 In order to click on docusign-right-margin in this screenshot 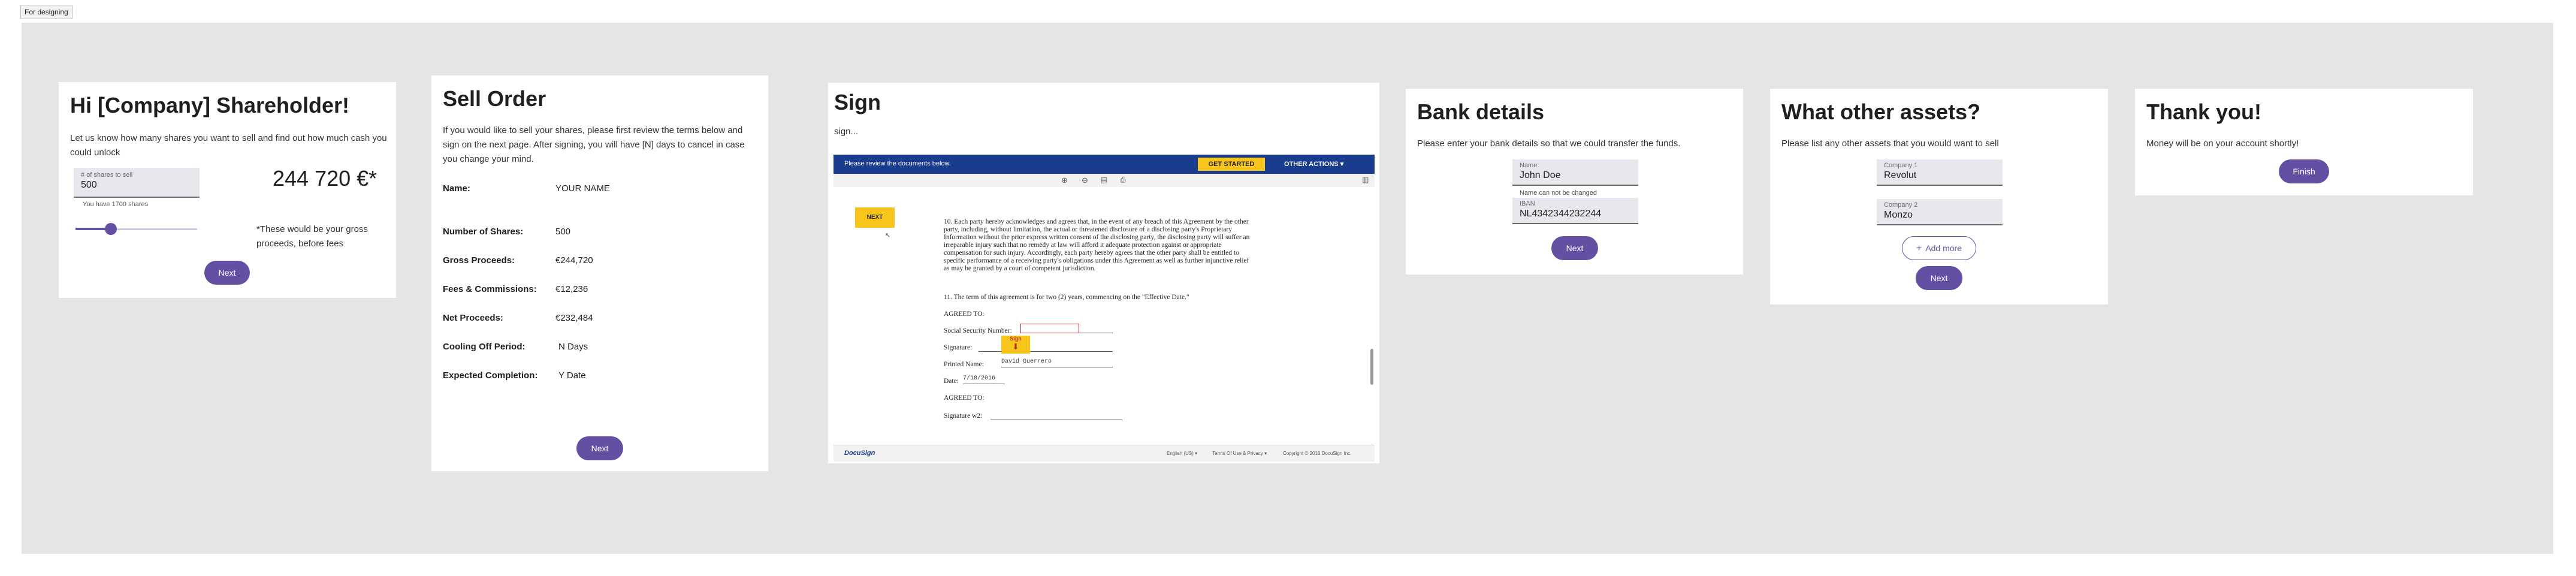, I will do `click(1342, 316)`.